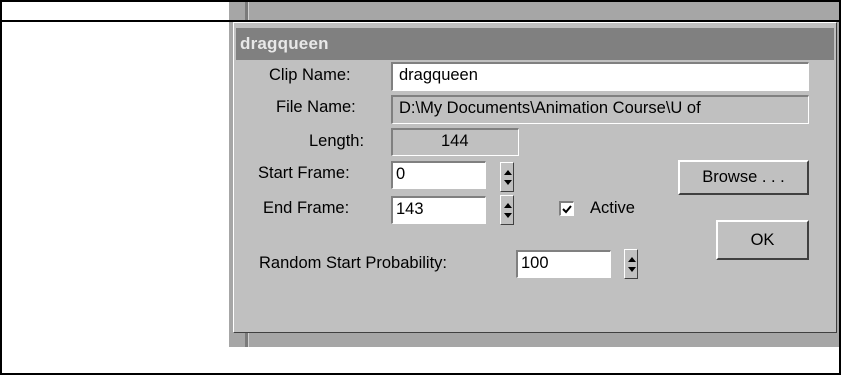 The image size is (841, 375). I want to click on length-field: 144, so click(455, 142).